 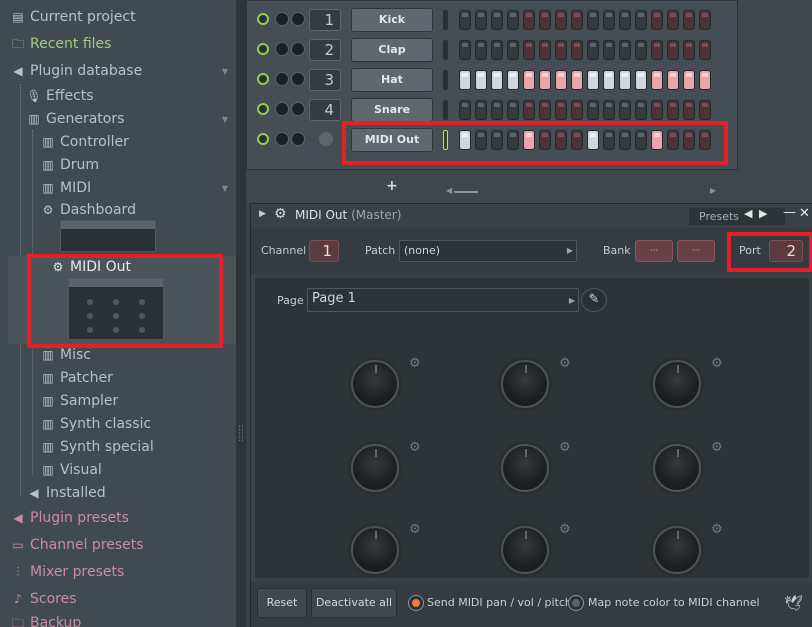 What do you see at coordinates (713, 190) in the screenshot?
I see `scroll-right-icon: ▶` at bounding box center [713, 190].